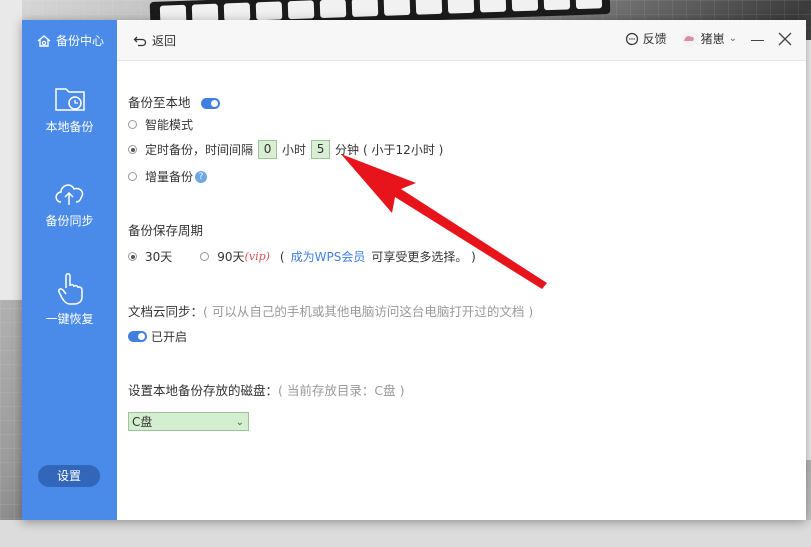  What do you see at coordinates (70, 40) in the screenshot?
I see `sidebar-title: 备份中心` at bounding box center [70, 40].